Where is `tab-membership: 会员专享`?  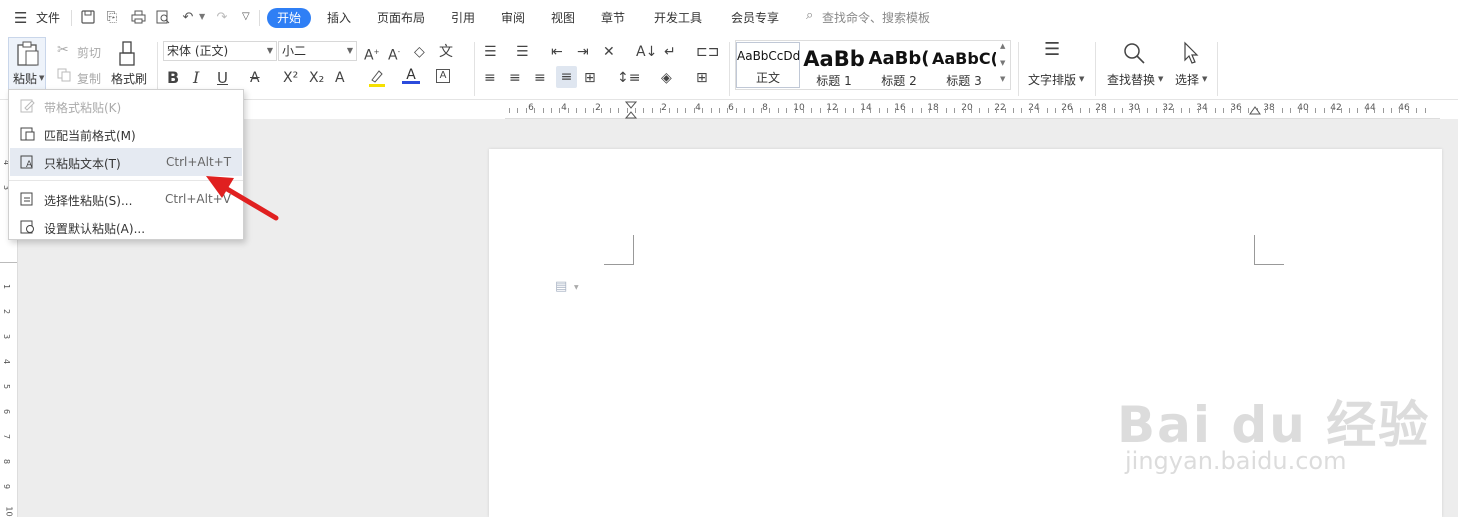 tab-membership: 会员专享 is located at coordinates (755, 17).